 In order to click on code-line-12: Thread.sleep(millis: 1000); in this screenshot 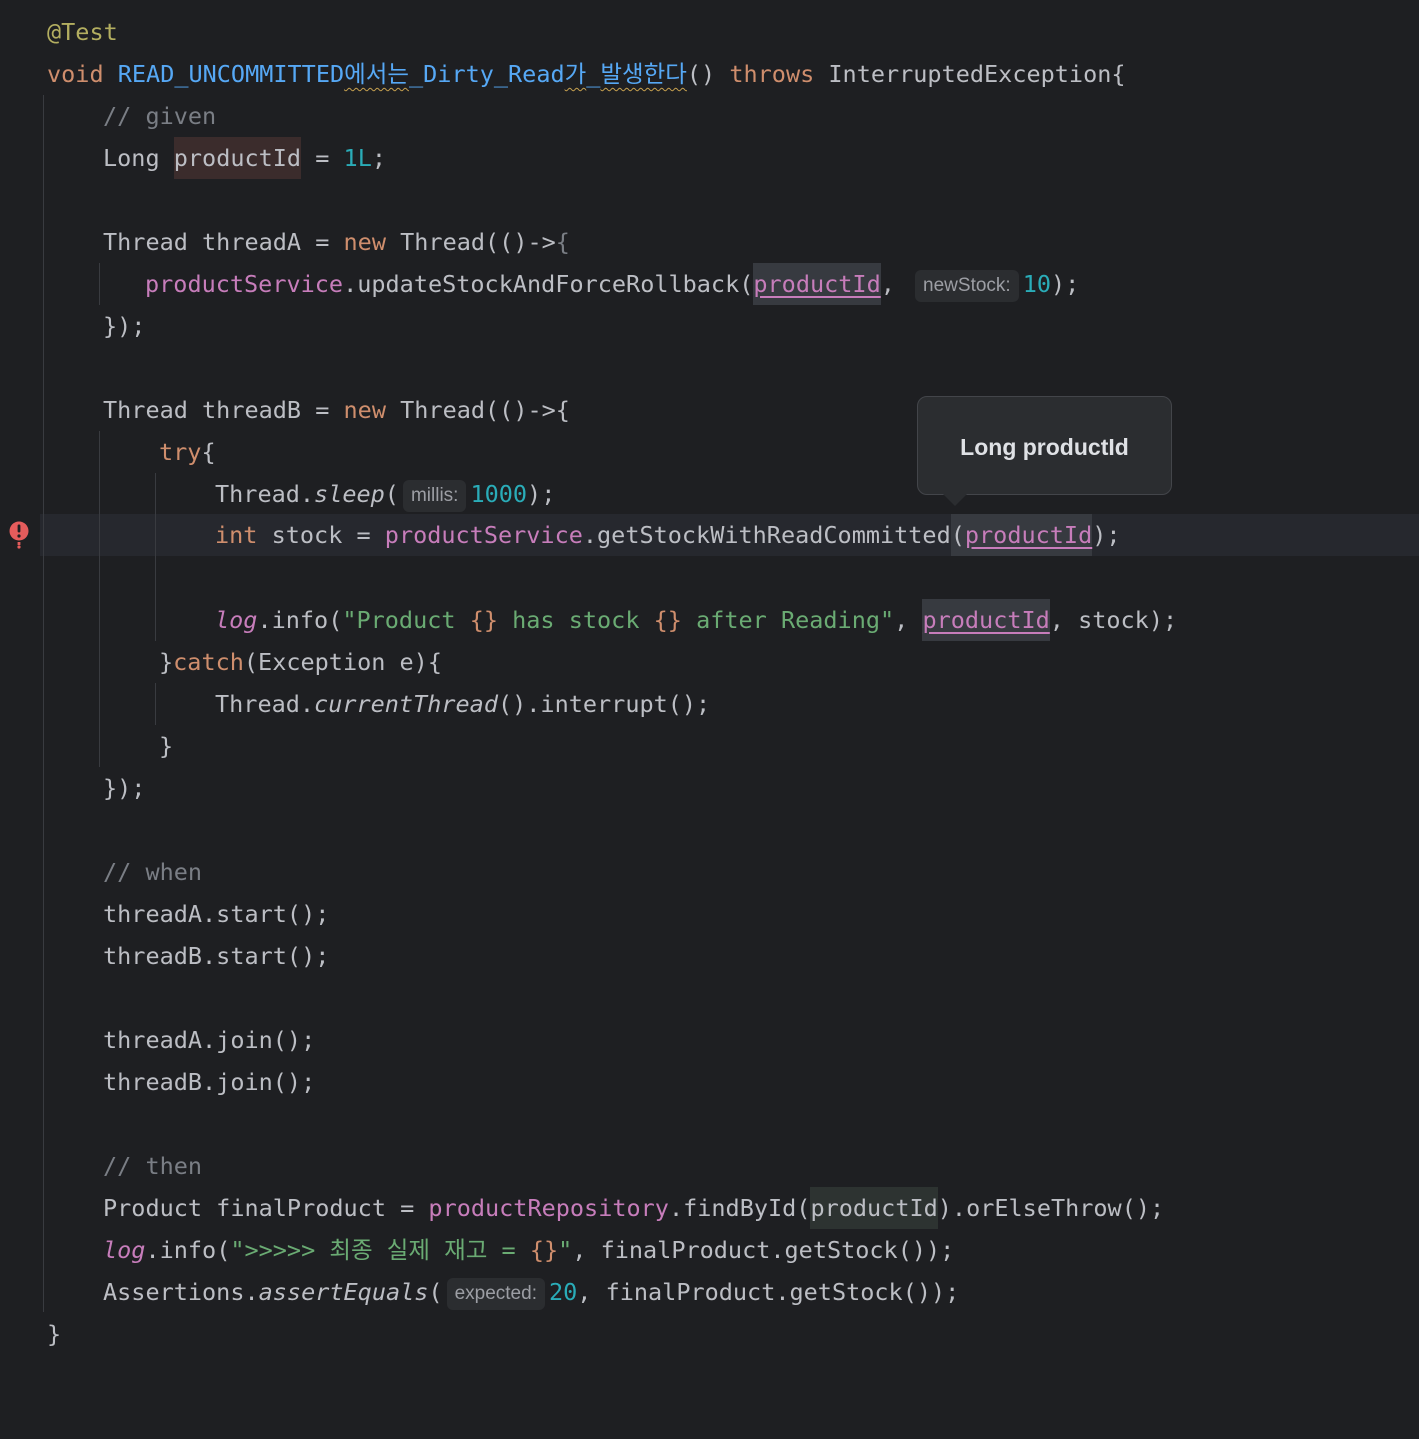, I will do `click(277, 494)`.